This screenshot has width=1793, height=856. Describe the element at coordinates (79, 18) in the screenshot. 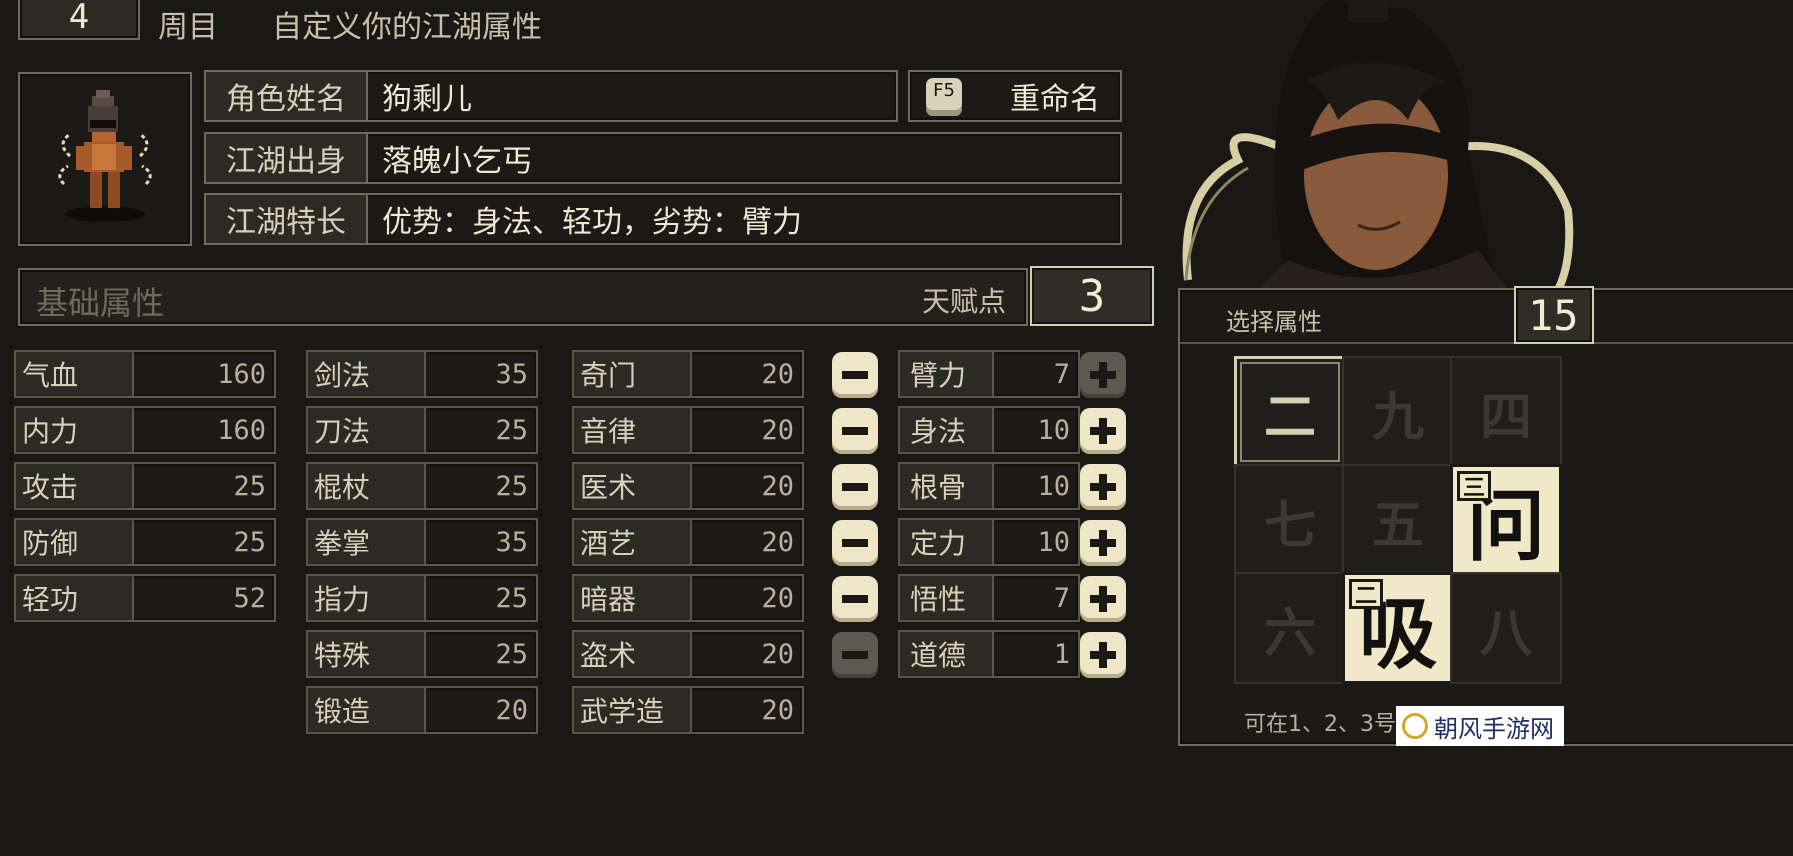

I see `cycle-number: 4` at that location.